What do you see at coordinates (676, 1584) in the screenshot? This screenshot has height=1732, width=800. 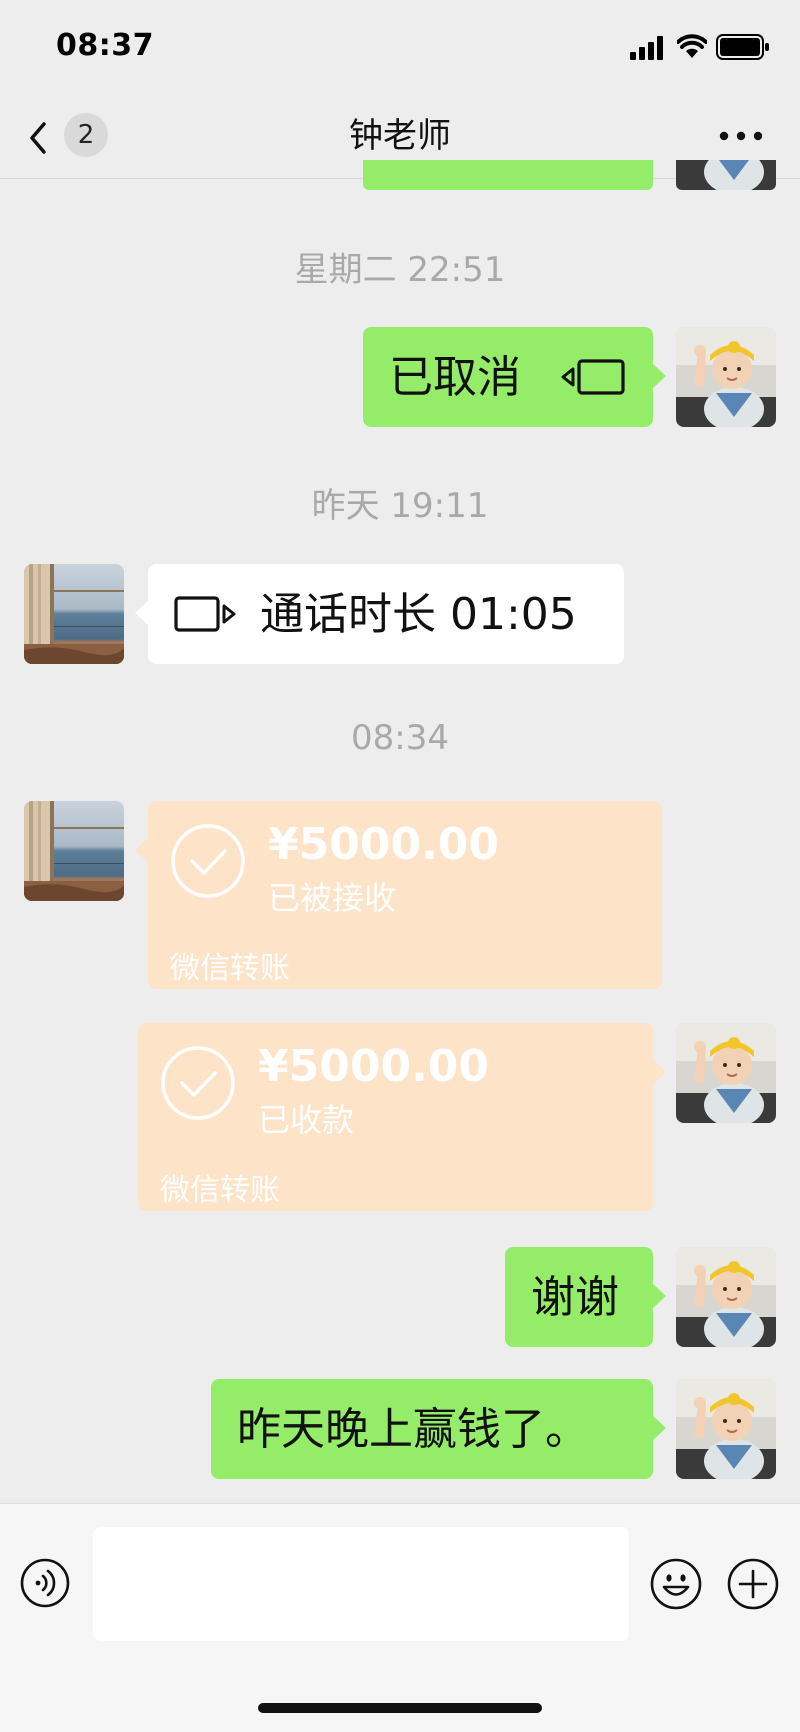 I see `emoji-icon` at bounding box center [676, 1584].